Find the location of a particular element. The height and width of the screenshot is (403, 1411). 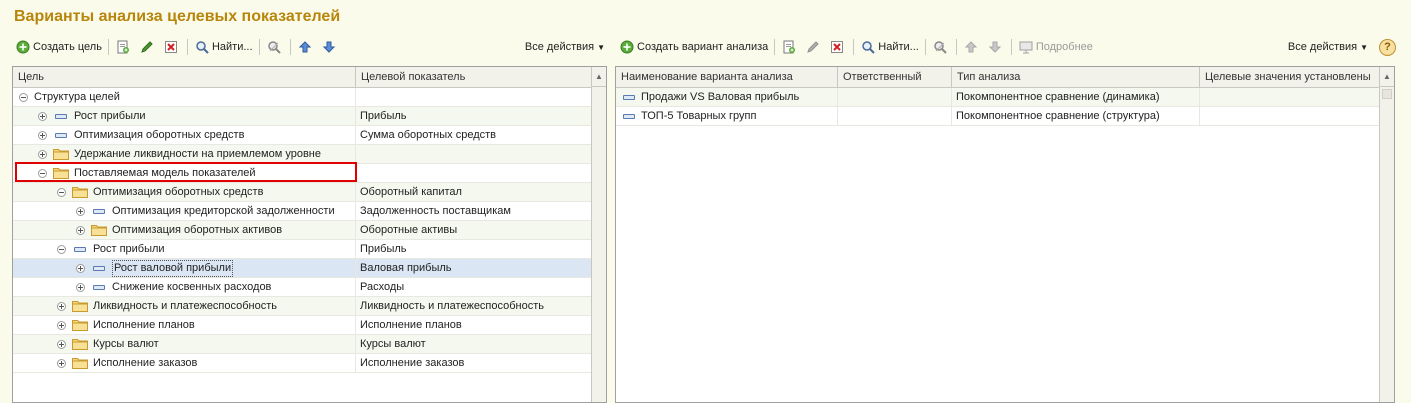

help-button: ? is located at coordinates (1387, 47).